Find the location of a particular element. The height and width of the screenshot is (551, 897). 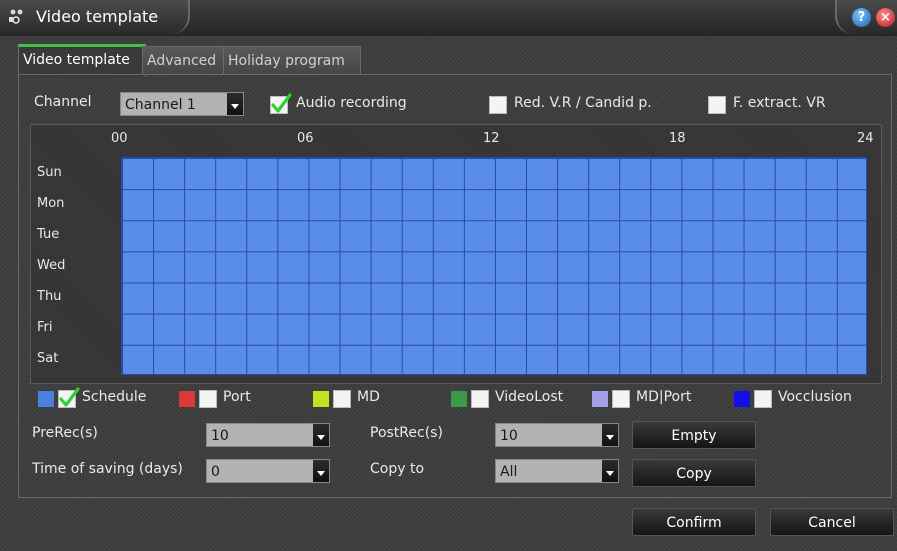

schedule-legend-checkbox is located at coordinates (69, 397).